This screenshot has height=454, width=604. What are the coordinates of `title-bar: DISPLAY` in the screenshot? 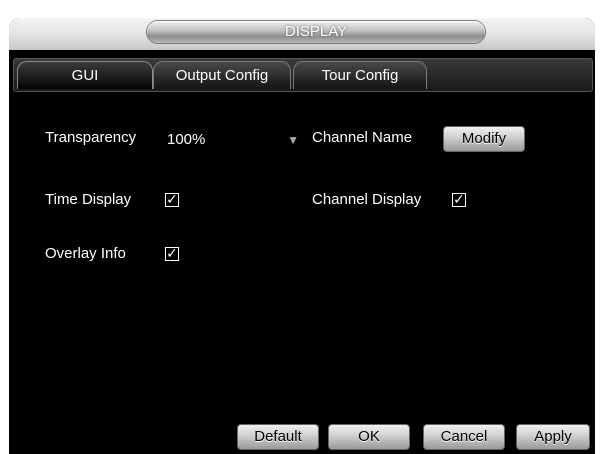 It's located at (302, 34).